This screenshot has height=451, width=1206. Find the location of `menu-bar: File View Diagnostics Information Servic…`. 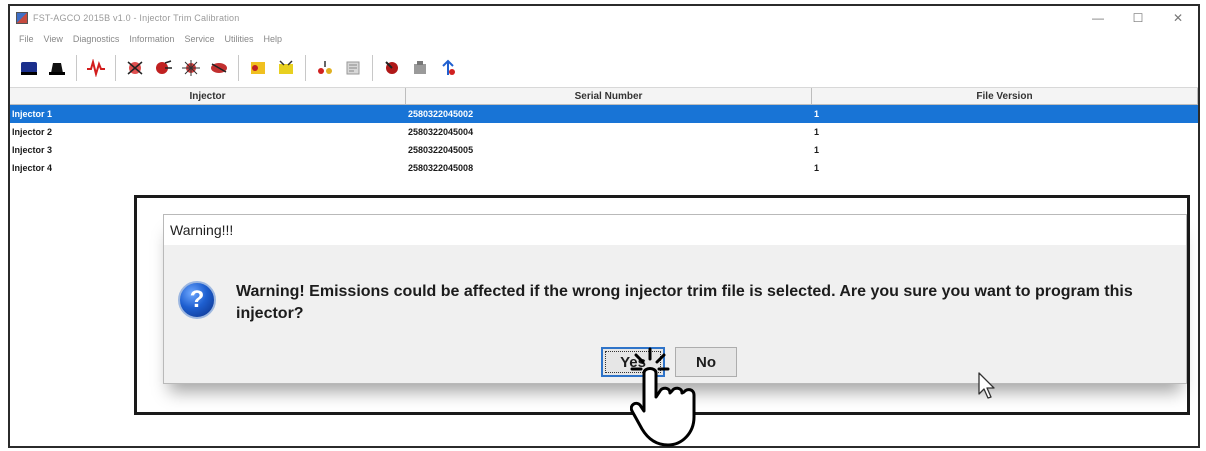

menu-bar: File View Diagnostics Information Servic… is located at coordinates (604, 39).